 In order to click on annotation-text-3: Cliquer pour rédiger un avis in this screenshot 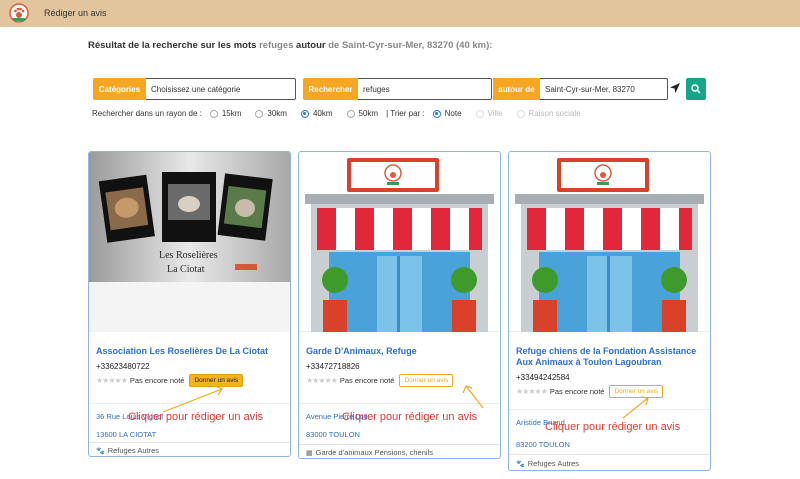, I will do `click(613, 427)`.